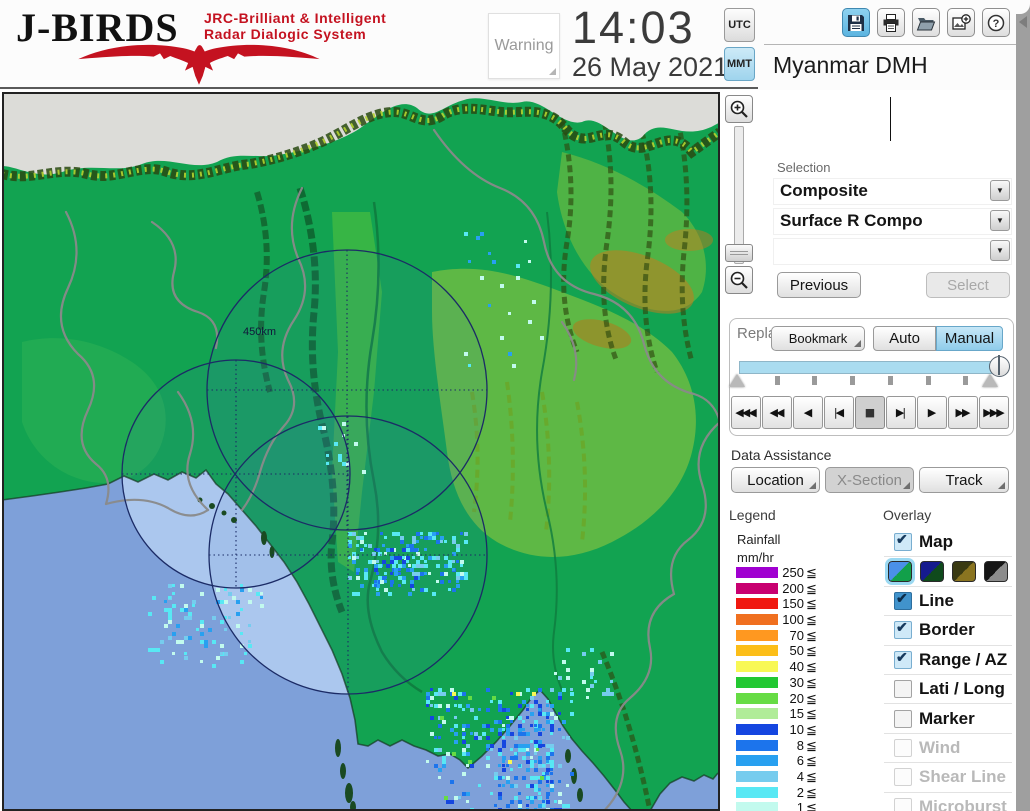 The width and height of the screenshot is (1030, 811). I want to click on message-display, so click(891, 118).